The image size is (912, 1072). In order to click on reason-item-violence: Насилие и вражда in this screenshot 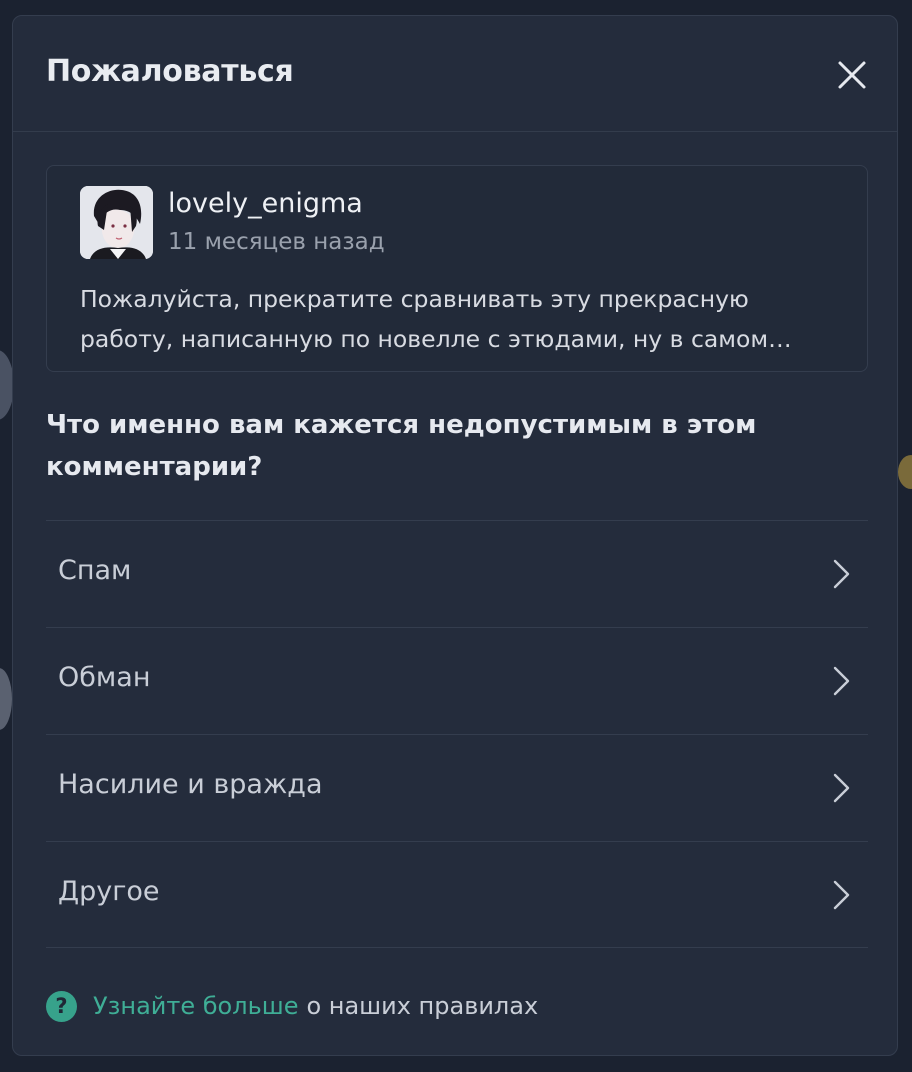, I will do `click(457, 787)`.